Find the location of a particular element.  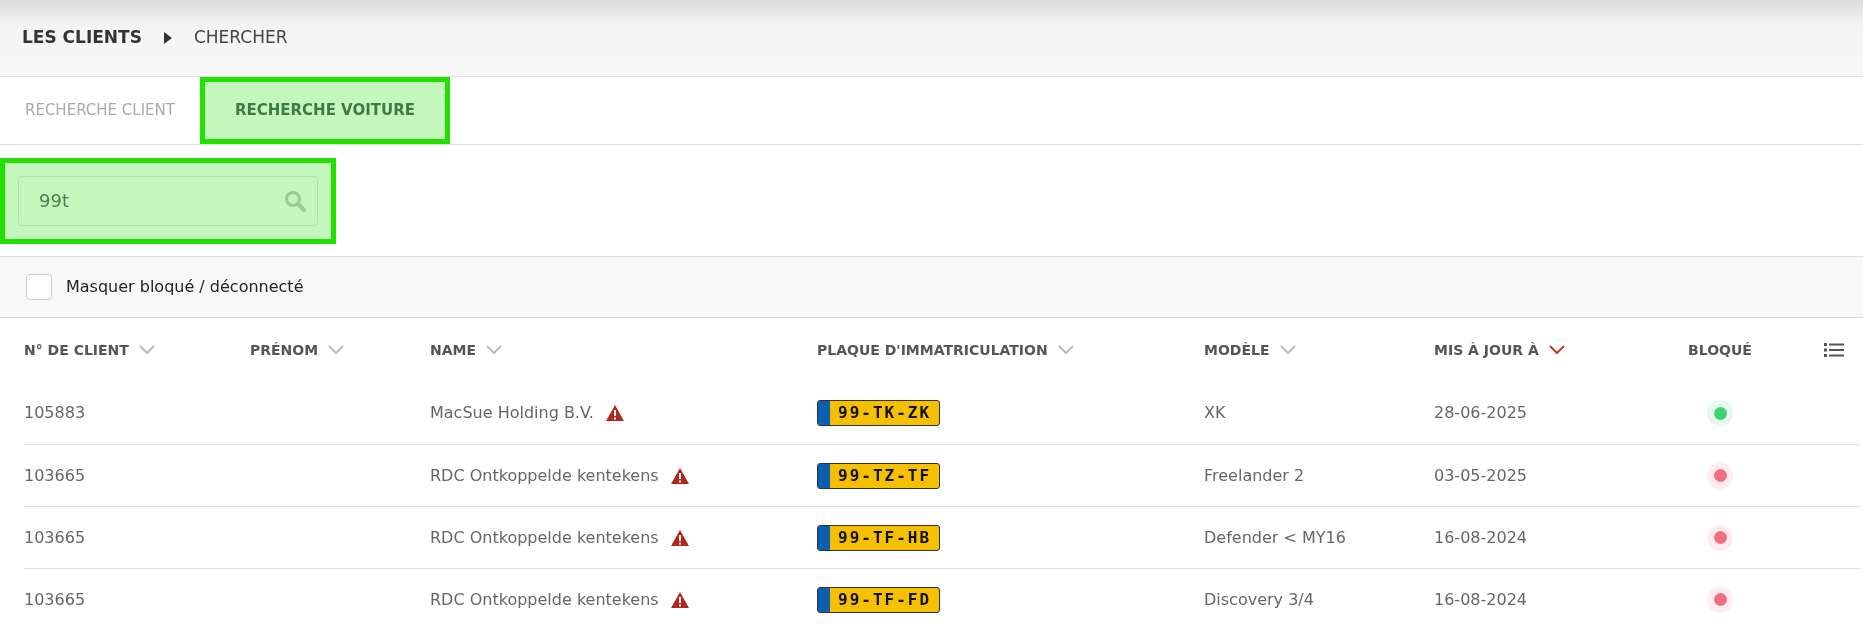

breadcrumb-item: LES CLIENTS is located at coordinates (82, 38).